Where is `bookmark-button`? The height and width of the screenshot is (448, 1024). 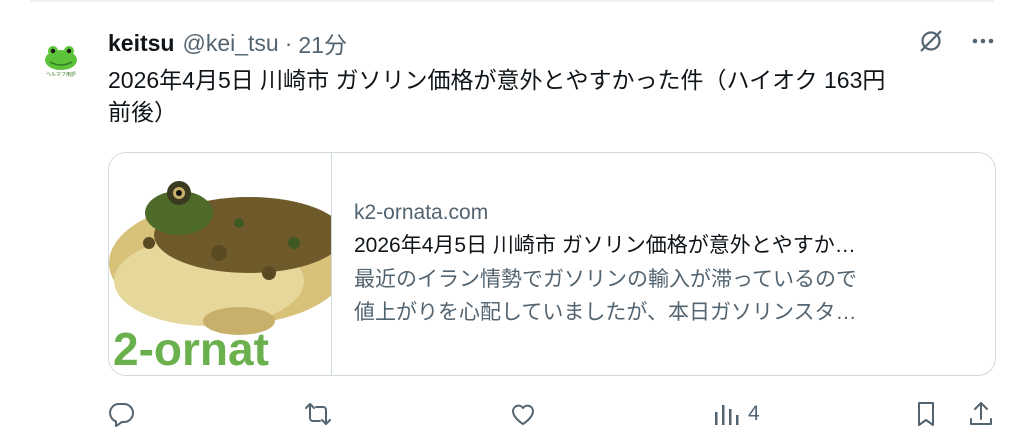 bookmark-button is located at coordinates (926, 414).